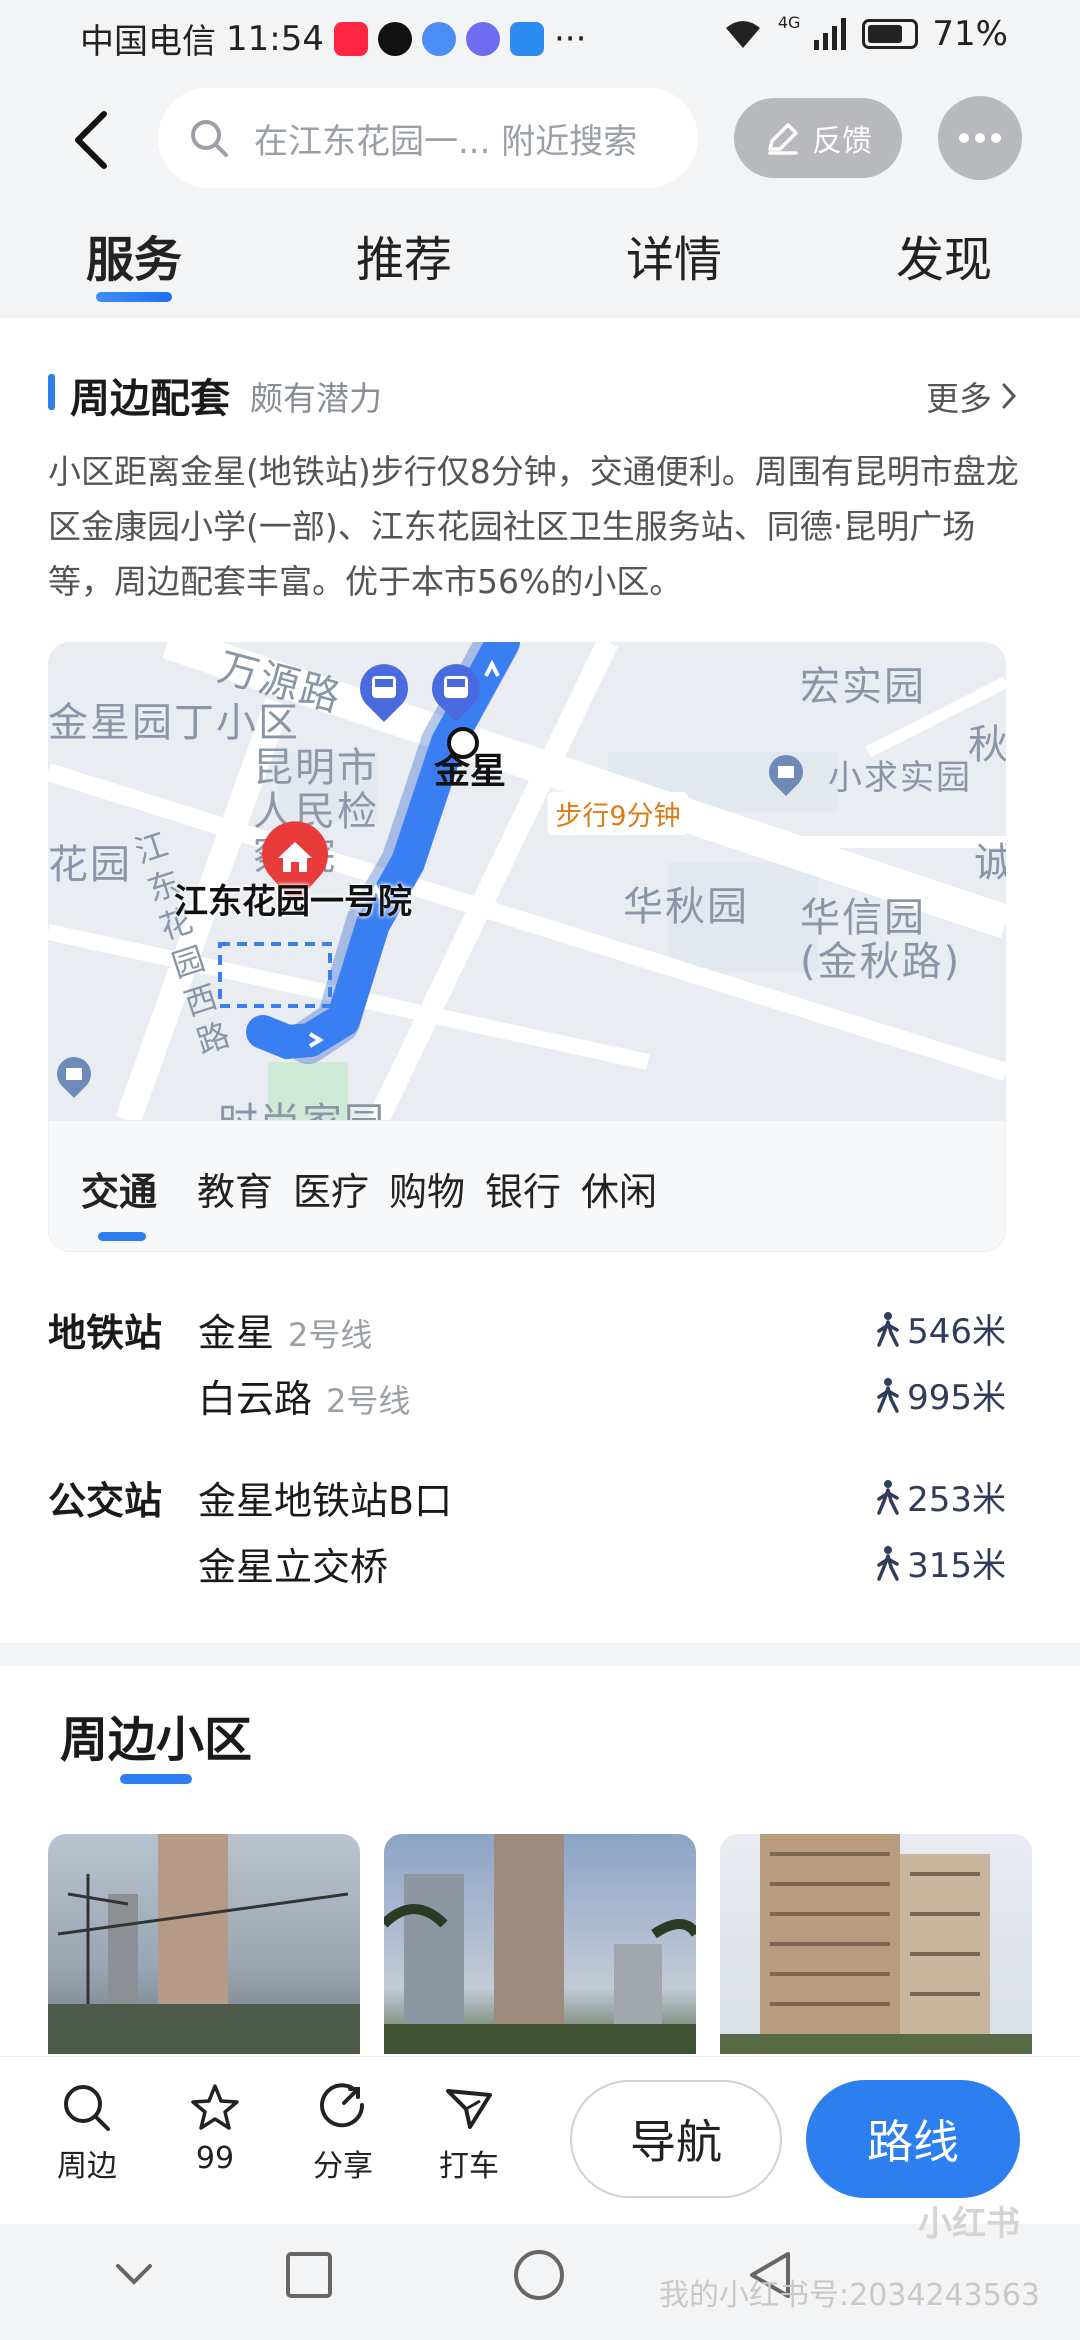  I want to click on music-app-icon, so click(482, 38).